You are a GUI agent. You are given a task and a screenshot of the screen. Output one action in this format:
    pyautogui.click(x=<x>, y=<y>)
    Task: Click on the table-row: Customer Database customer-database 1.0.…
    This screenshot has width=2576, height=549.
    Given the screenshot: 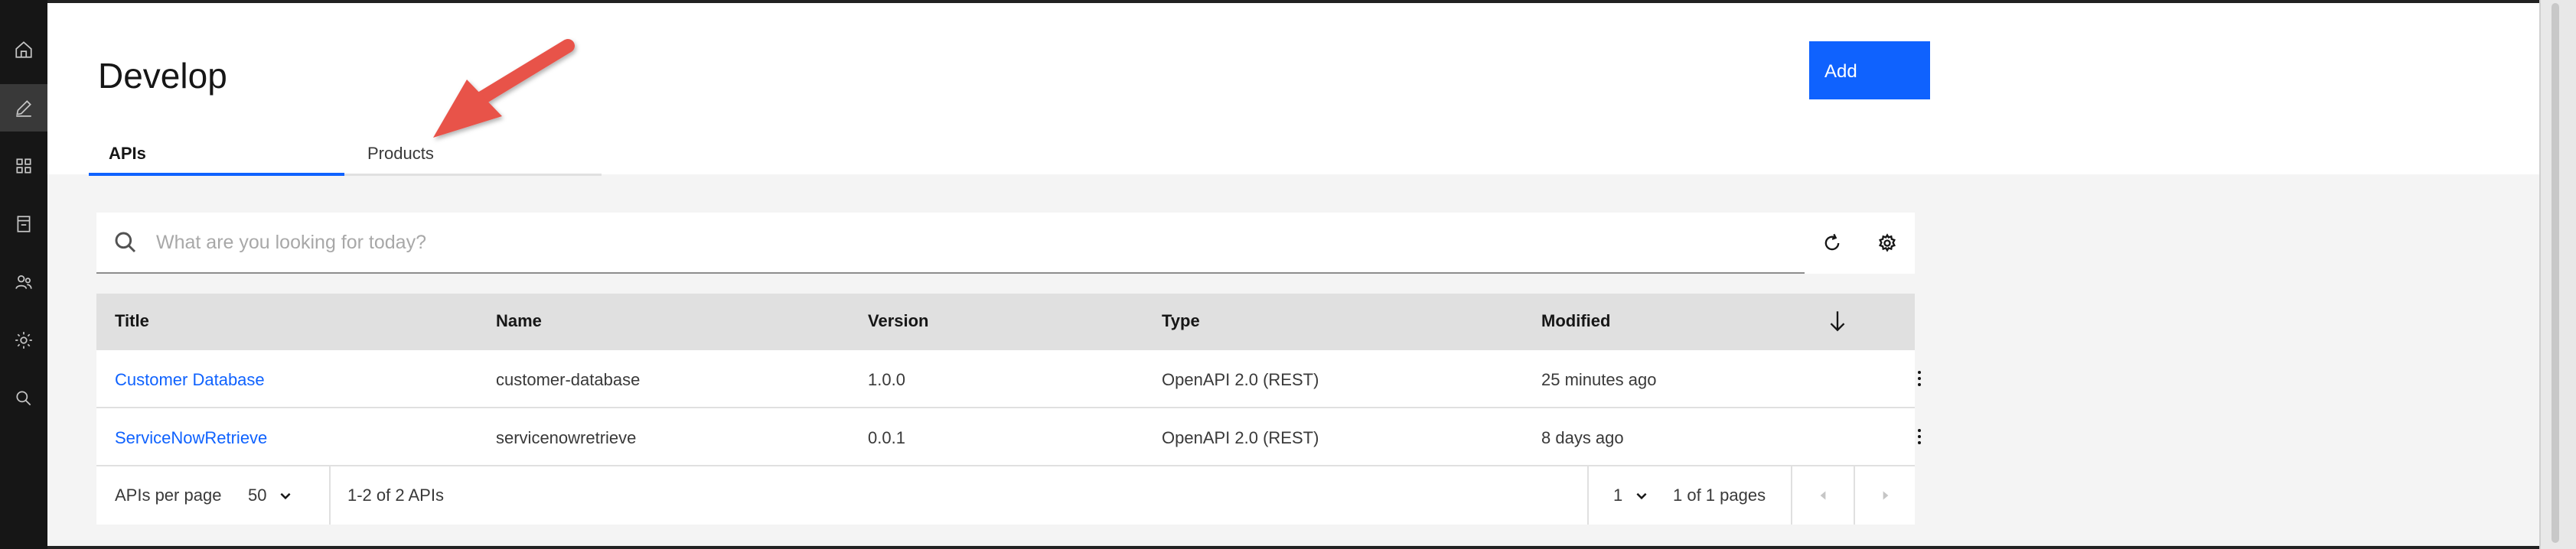 What is the action you would take?
    pyautogui.click(x=1008, y=379)
    